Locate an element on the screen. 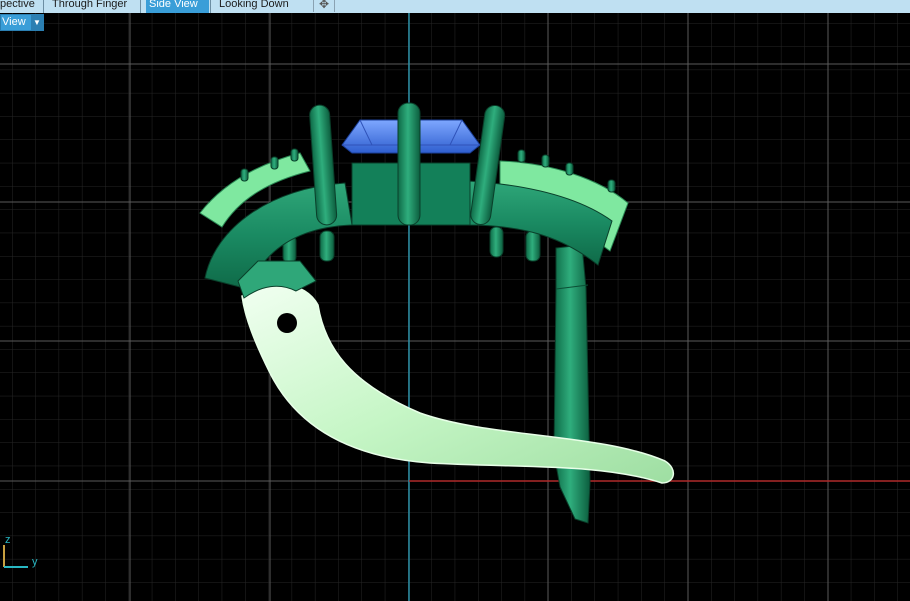 The image size is (910, 601). triangle-down-icon: ▼ is located at coordinates (37, 22).